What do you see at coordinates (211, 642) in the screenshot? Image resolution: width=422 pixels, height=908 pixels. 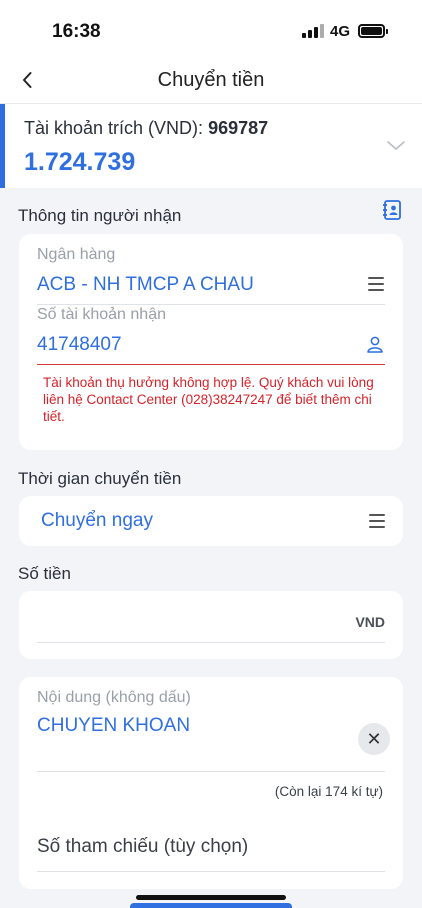 I see `amount-divider` at bounding box center [211, 642].